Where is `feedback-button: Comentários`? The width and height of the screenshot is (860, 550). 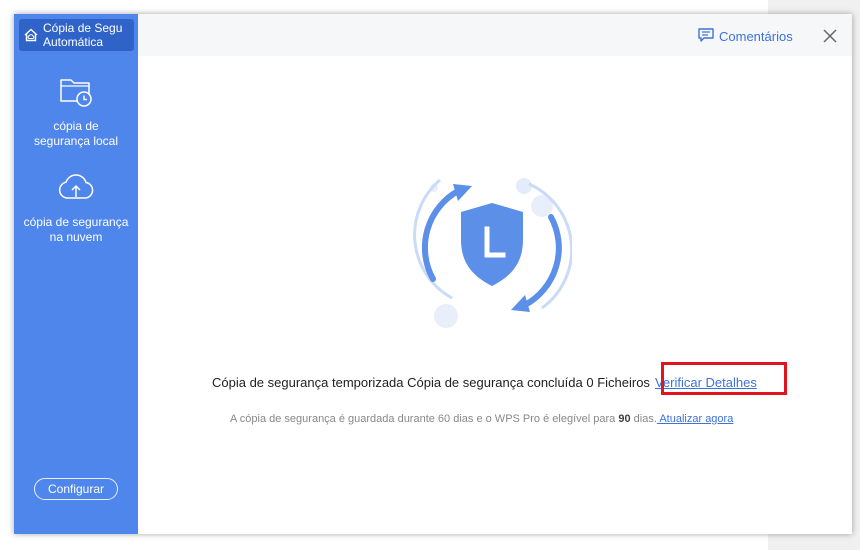 feedback-button: Comentários is located at coordinates (745, 36).